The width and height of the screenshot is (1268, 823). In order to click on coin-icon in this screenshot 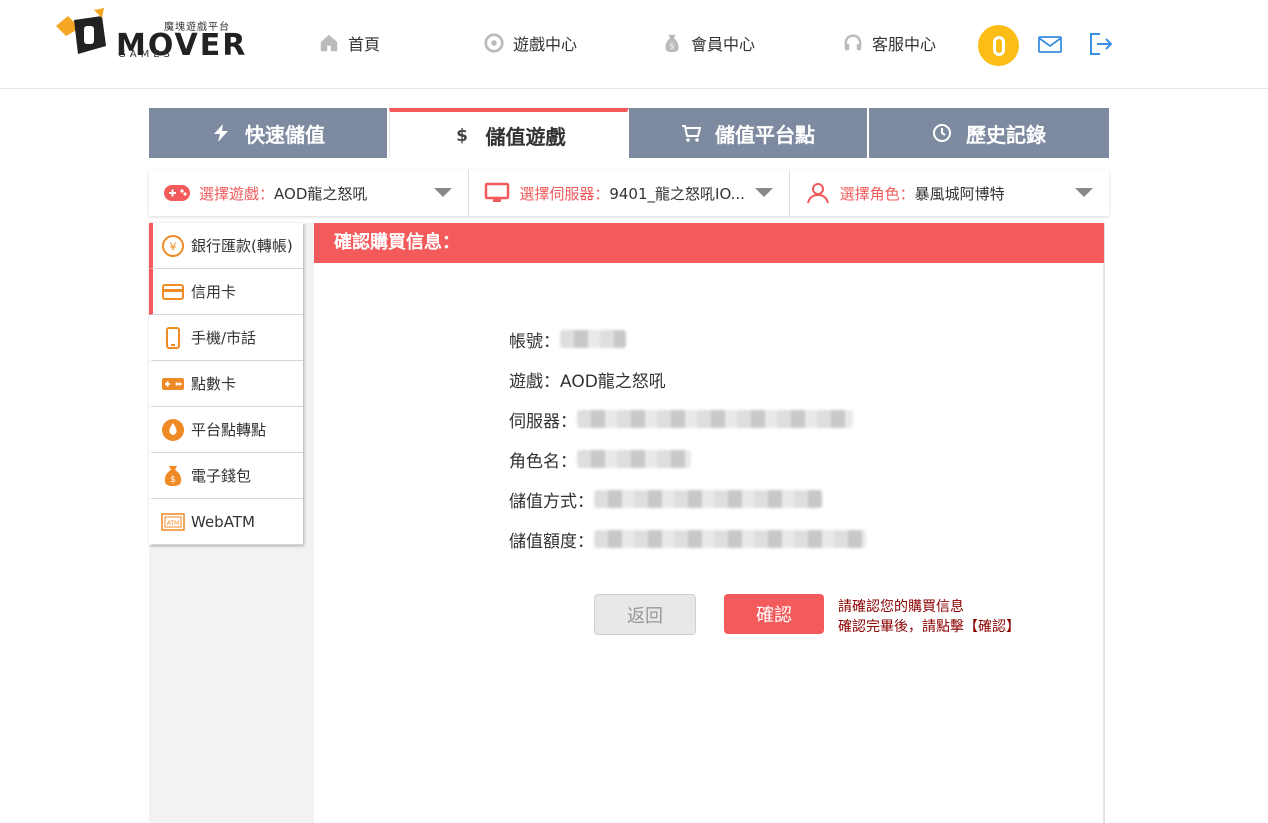, I will do `click(998, 45)`.